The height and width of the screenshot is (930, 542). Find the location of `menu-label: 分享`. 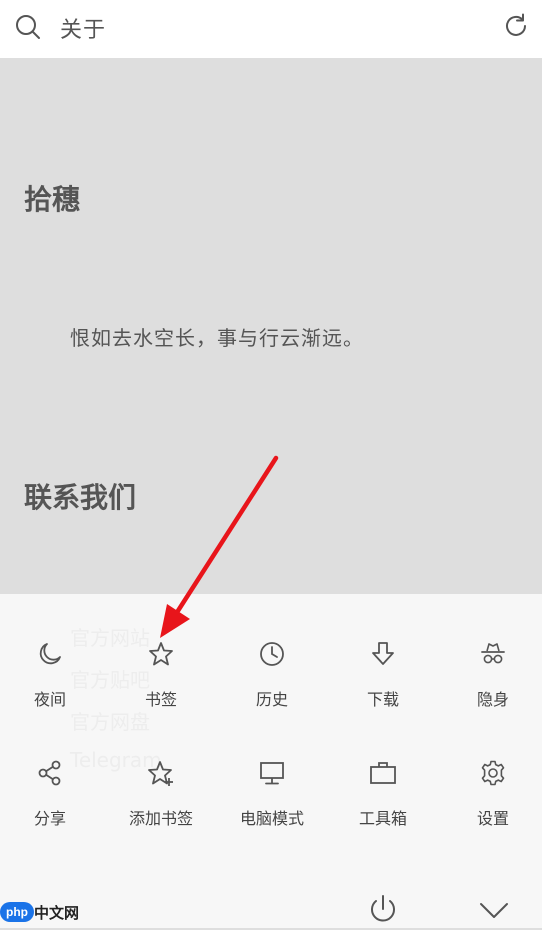

menu-label: 分享 is located at coordinates (49, 818).